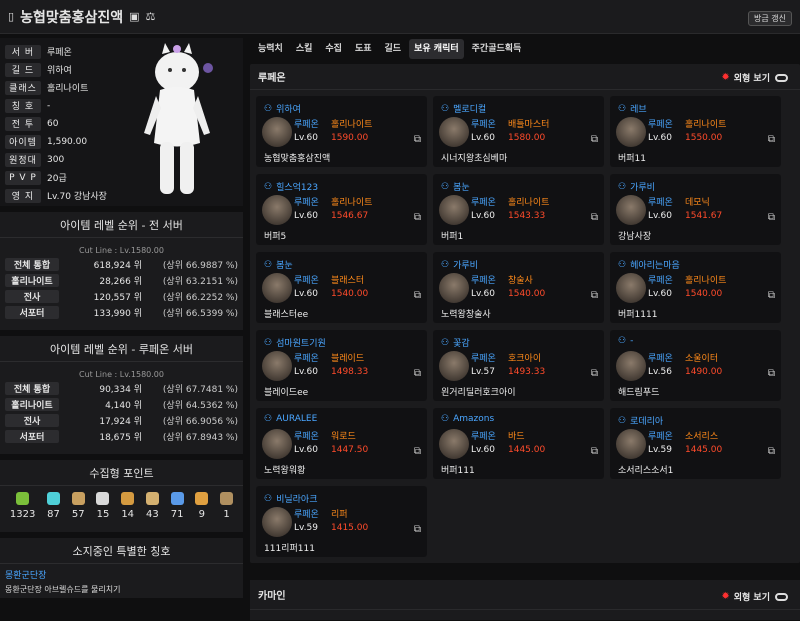 The image size is (800, 621). Describe the element at coordinates (695, 287) in the screenshot. I see `character-card: ⚇ 헤아리는마음 루페온 홀리나이트 Lv.60 1540.00 ⧉ 버퍼1111` at that location.